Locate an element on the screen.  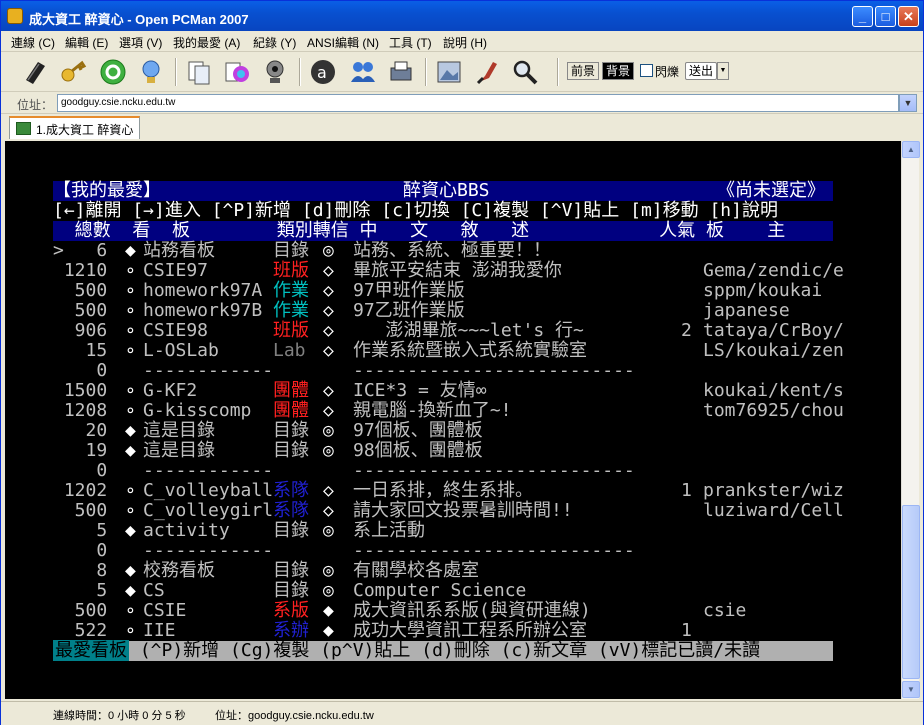
picture-icon is located at coordinates (449, 72).